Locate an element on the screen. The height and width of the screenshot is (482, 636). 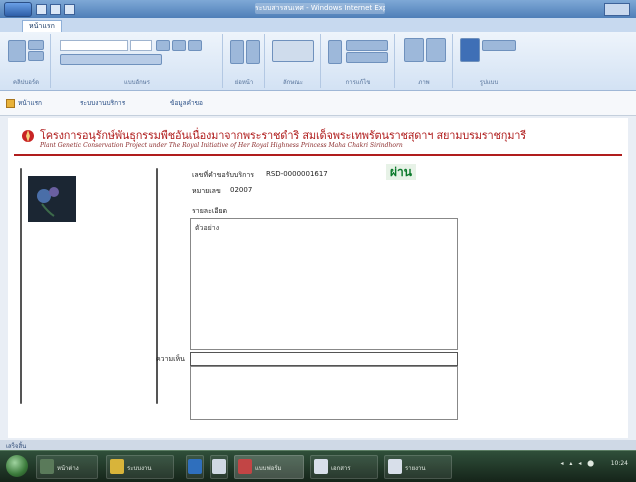
ribbon-group-clipboard: คลิปบอร์ด is located at coordinates (26, 61).